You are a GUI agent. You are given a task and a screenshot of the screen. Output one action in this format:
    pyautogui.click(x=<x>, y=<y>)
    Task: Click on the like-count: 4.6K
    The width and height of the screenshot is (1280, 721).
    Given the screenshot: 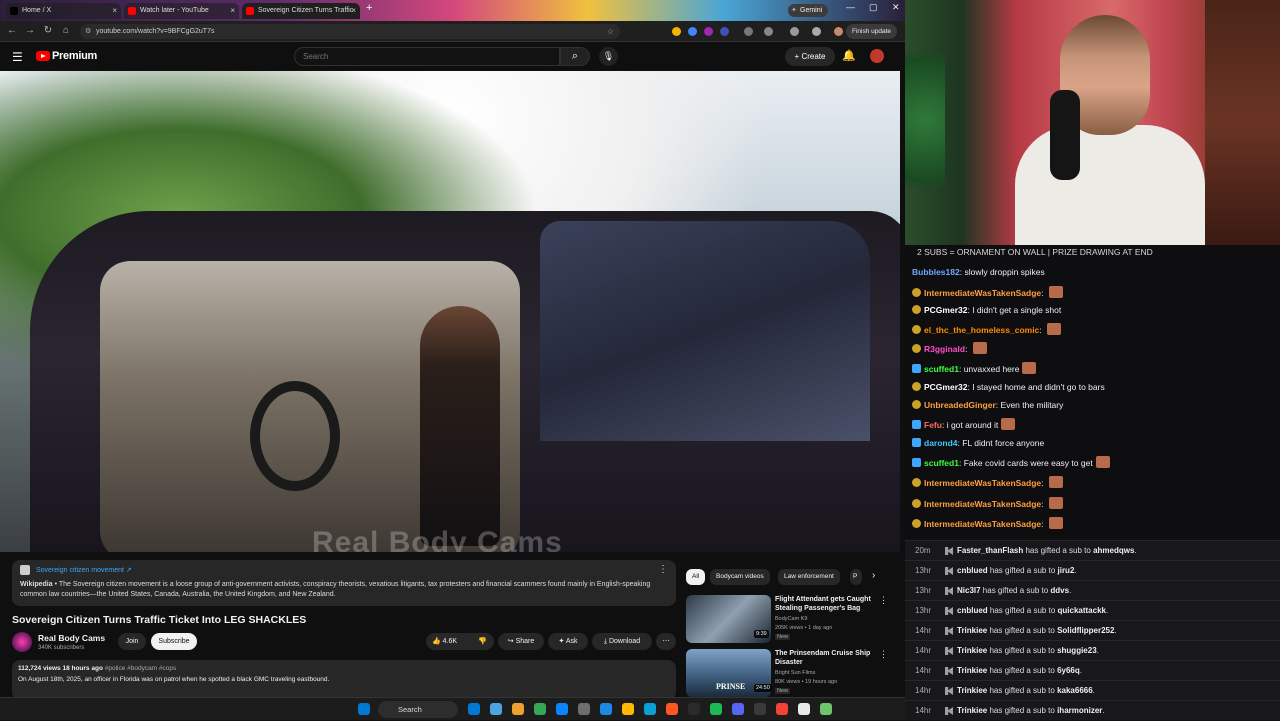 What is the action you would take?
    pyautogui.click(x=450, y=641)
    